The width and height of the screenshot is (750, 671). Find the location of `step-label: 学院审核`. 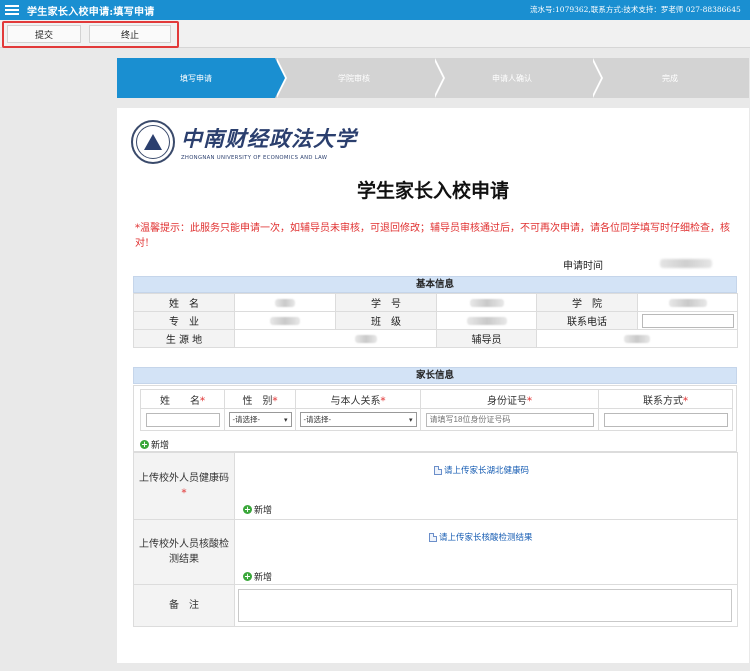

step-label: 学院审核 is located at coordinates (354, 78).